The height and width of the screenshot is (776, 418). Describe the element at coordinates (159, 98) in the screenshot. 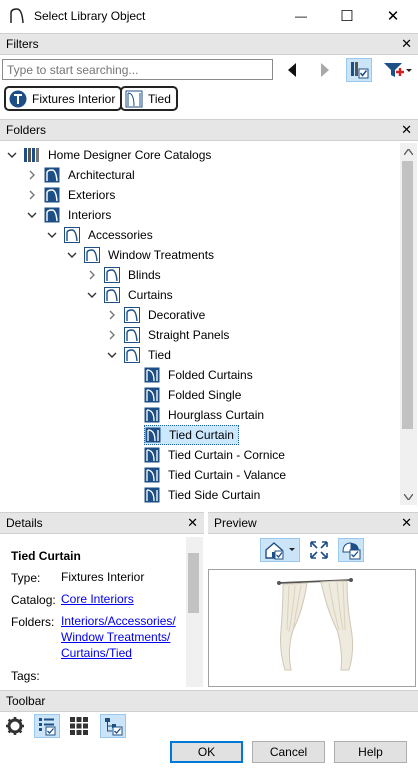

I see `chip-label: Tied` at that location.